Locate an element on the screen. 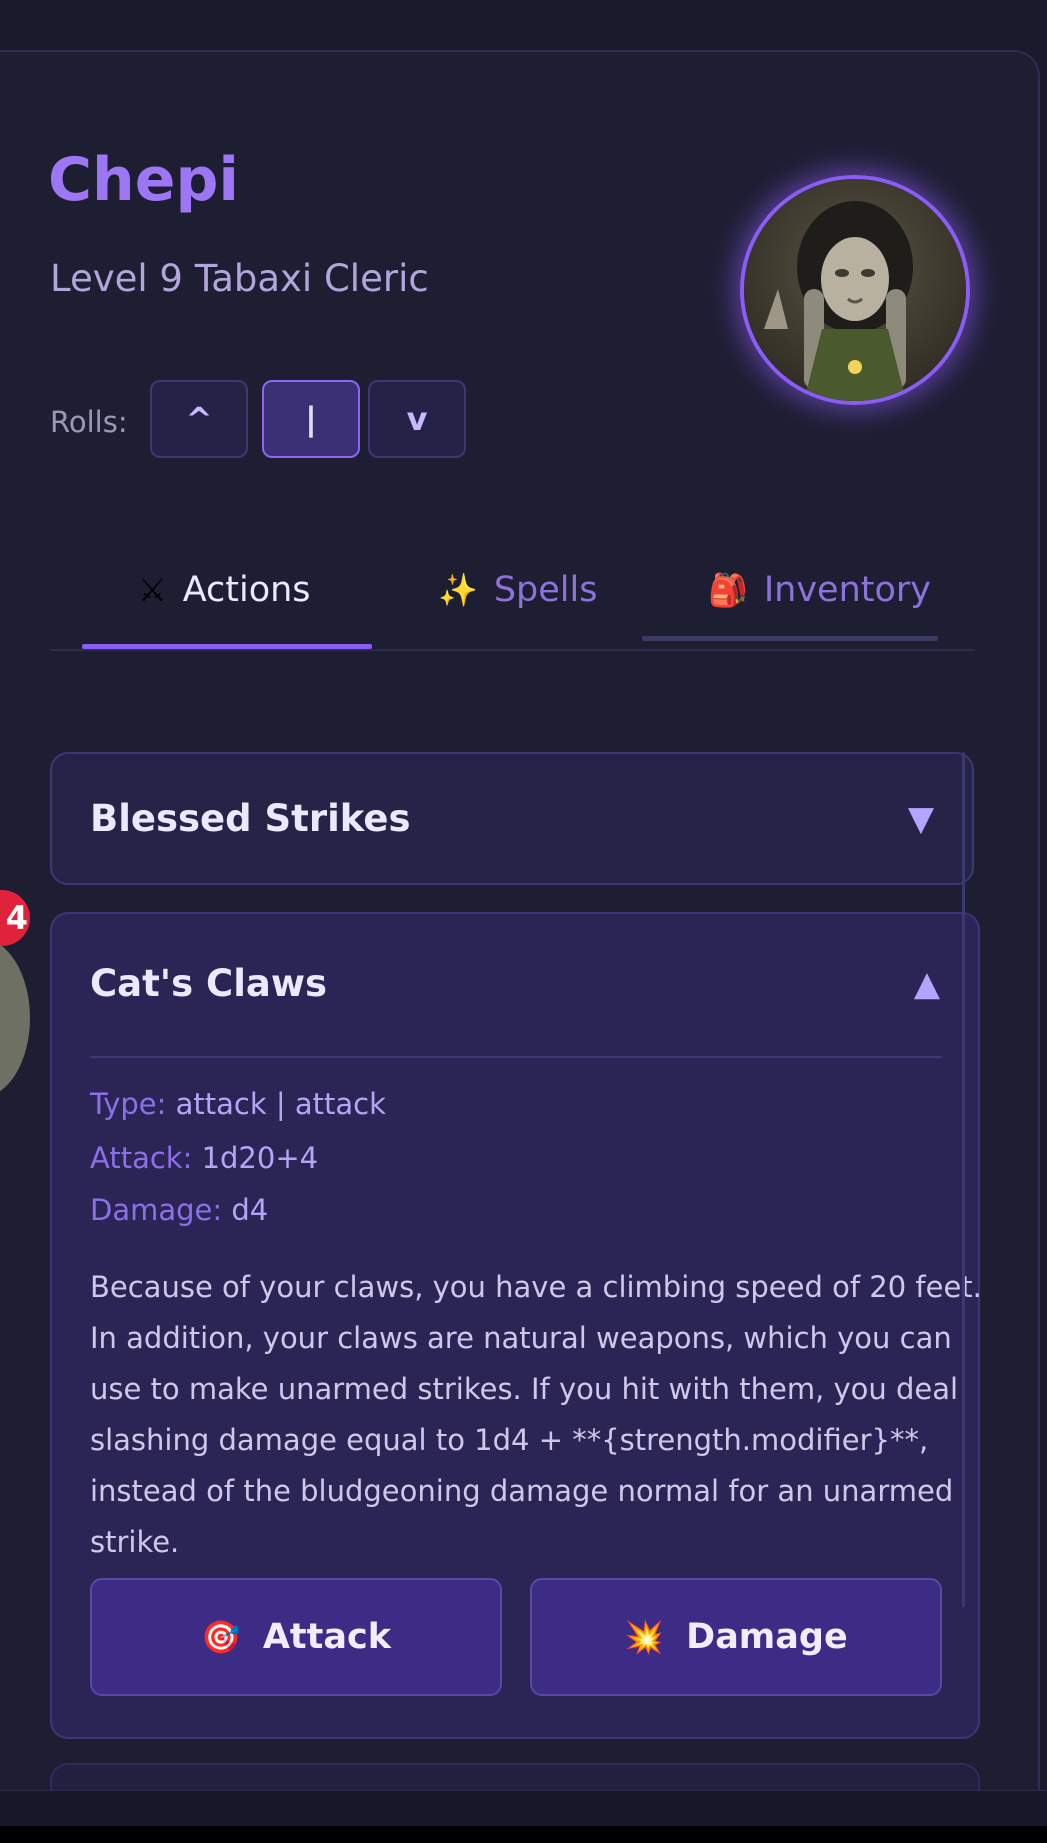 The image size is (1047, 1843). roll-disadvantage-button: v is located at coordinates (417, 419).